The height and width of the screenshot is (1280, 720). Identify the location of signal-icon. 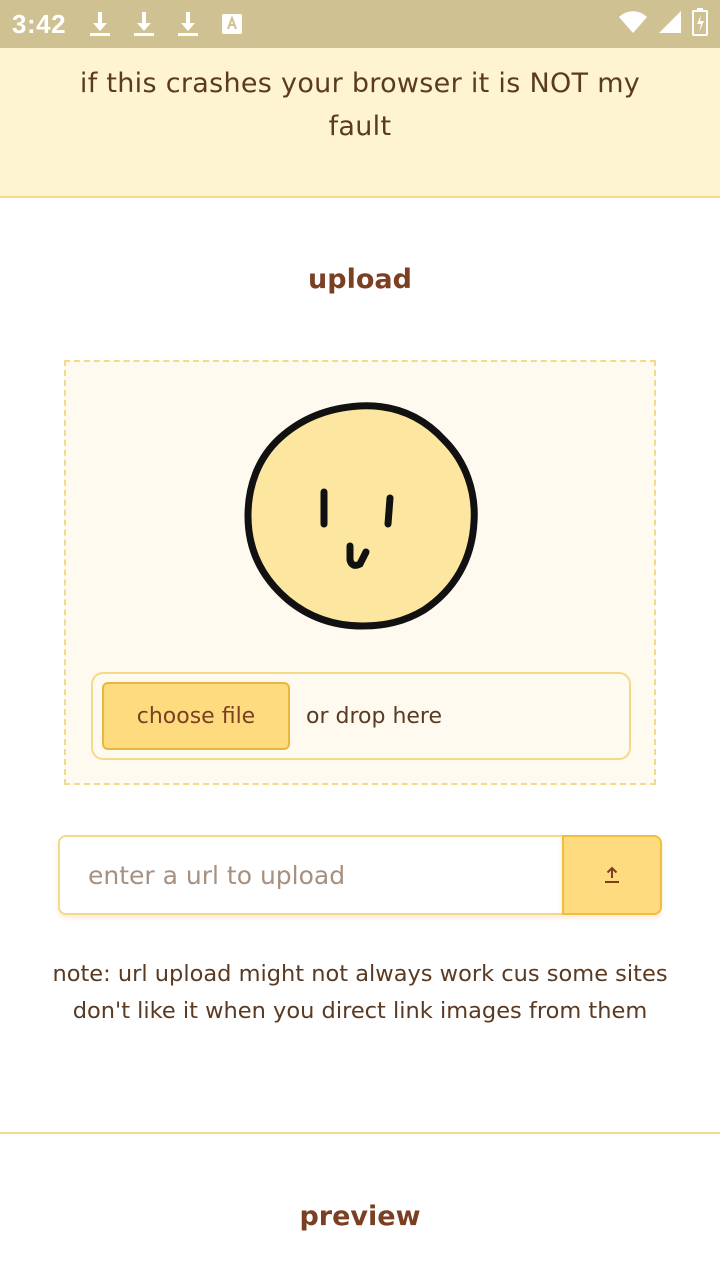
(670, 24).